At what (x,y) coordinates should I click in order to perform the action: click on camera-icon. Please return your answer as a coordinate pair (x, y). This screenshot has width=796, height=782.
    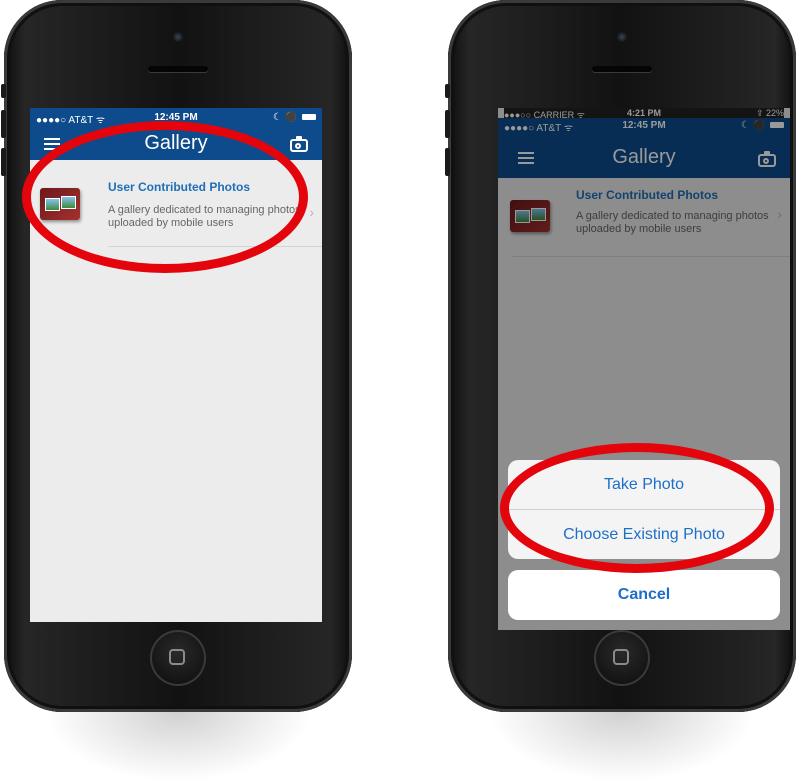
    Looking at the image, I should click on (299, 144).